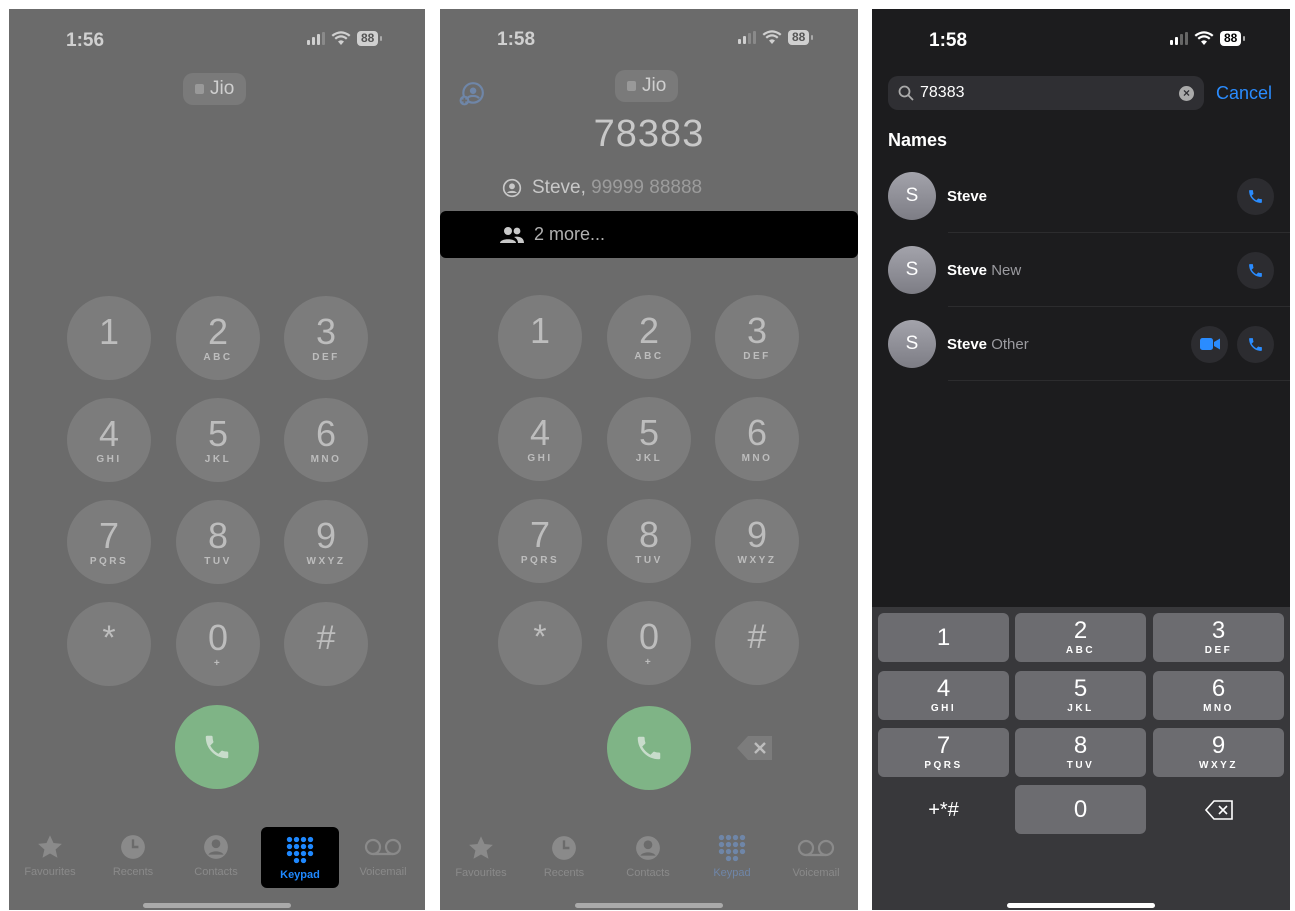 The height and width of the screenshot is (911, 1295). I want to click on keyboard-key-8: 8 TUV, so click(1080, 752).